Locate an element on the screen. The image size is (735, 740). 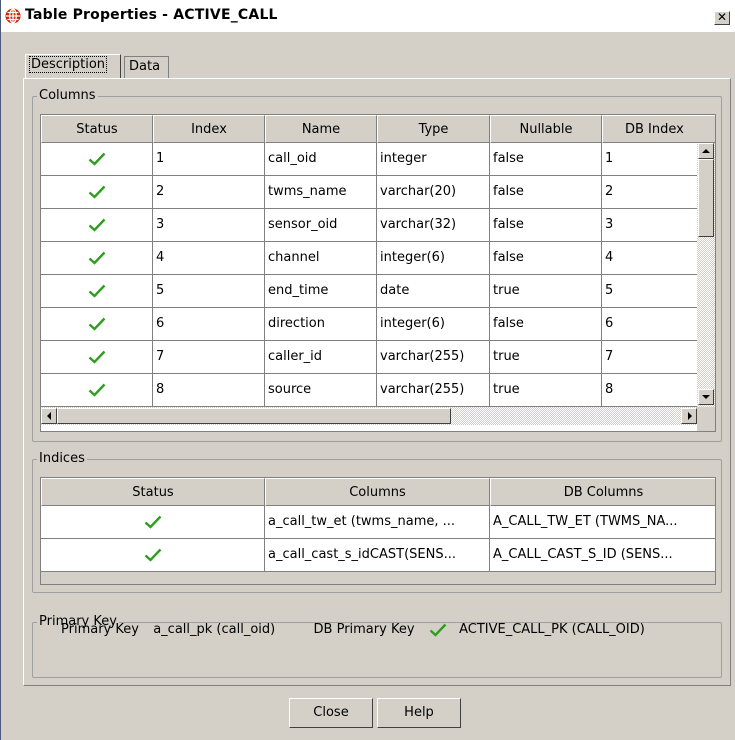
tab-data-label: Data is located at coordinates (145, 66).